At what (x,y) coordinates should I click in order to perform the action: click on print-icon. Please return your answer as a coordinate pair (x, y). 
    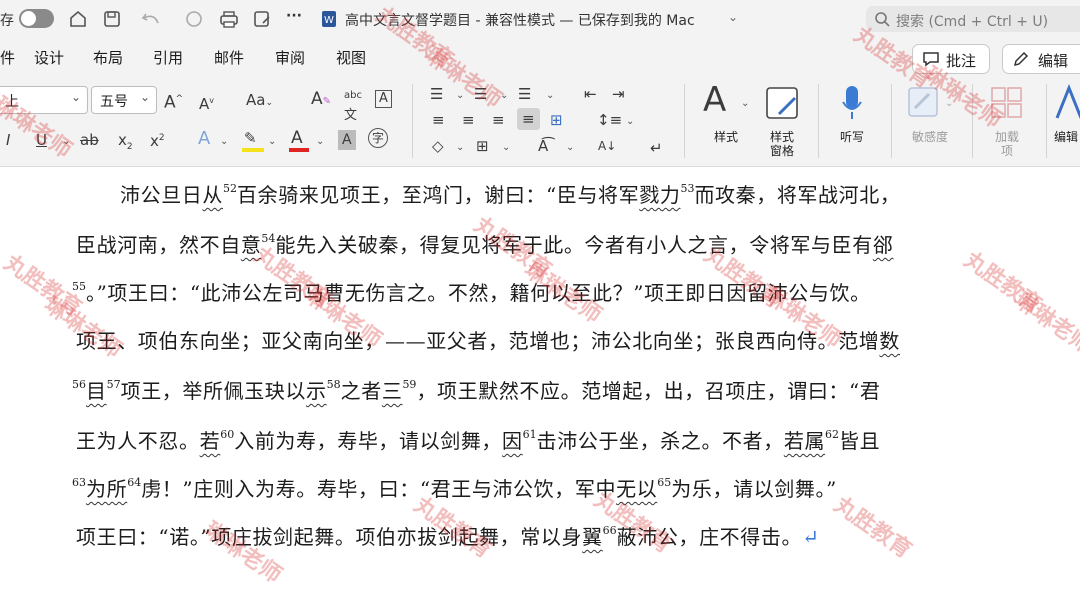
    Looking at the image, I should click on (229, 19).